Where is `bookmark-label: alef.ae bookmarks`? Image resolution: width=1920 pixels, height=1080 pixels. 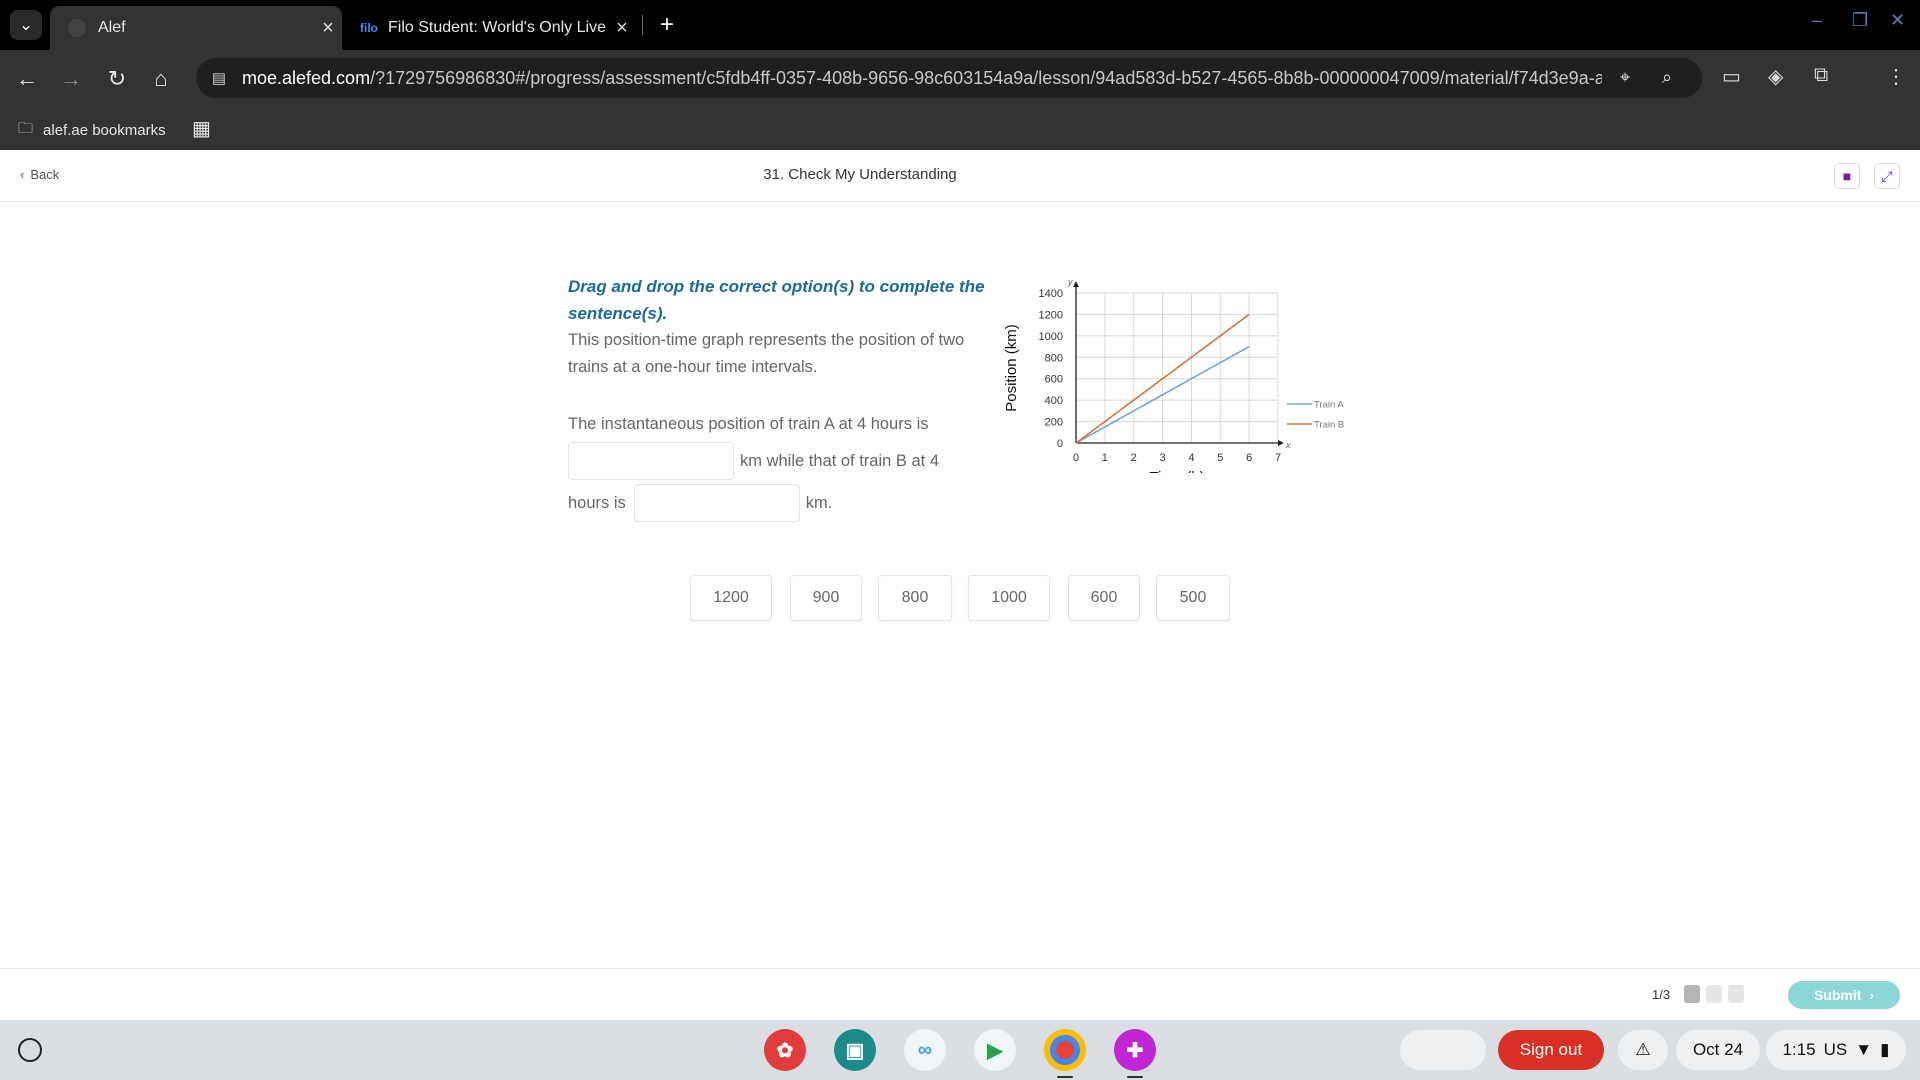
bookmark-label: alef.ae bookmarks is located at coordinates (104, 130).